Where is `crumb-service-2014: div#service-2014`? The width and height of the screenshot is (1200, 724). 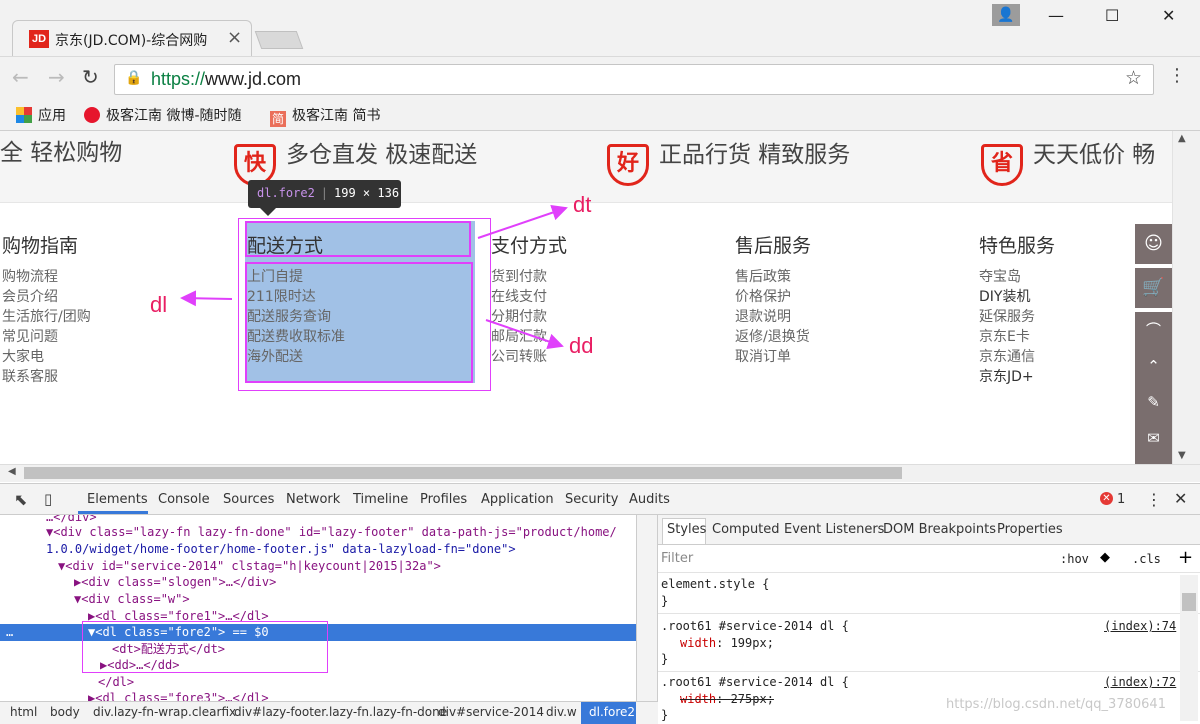
crumb-service-2014: div#service-2014 is located at coordinates (491, 712).